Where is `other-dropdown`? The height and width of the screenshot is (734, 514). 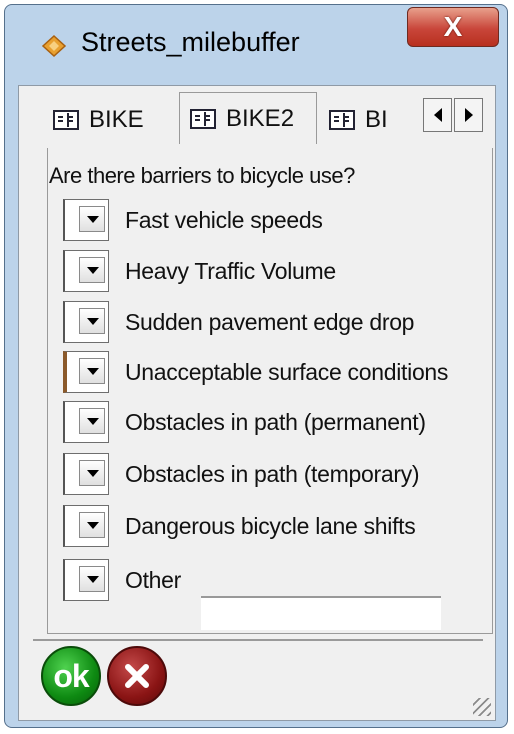
other-dropdown is located at coordinates (86, 580).